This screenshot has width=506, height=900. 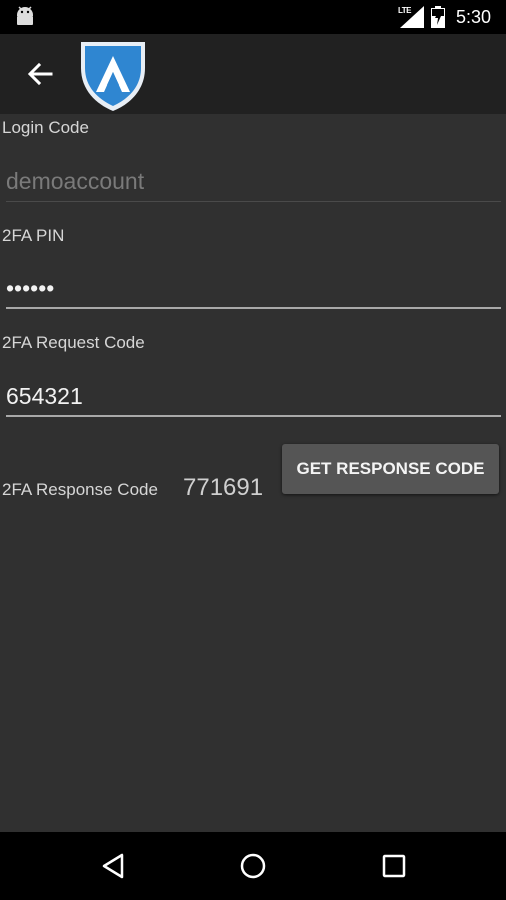 I want to click on battery-icon, so click(x=438, y=17).